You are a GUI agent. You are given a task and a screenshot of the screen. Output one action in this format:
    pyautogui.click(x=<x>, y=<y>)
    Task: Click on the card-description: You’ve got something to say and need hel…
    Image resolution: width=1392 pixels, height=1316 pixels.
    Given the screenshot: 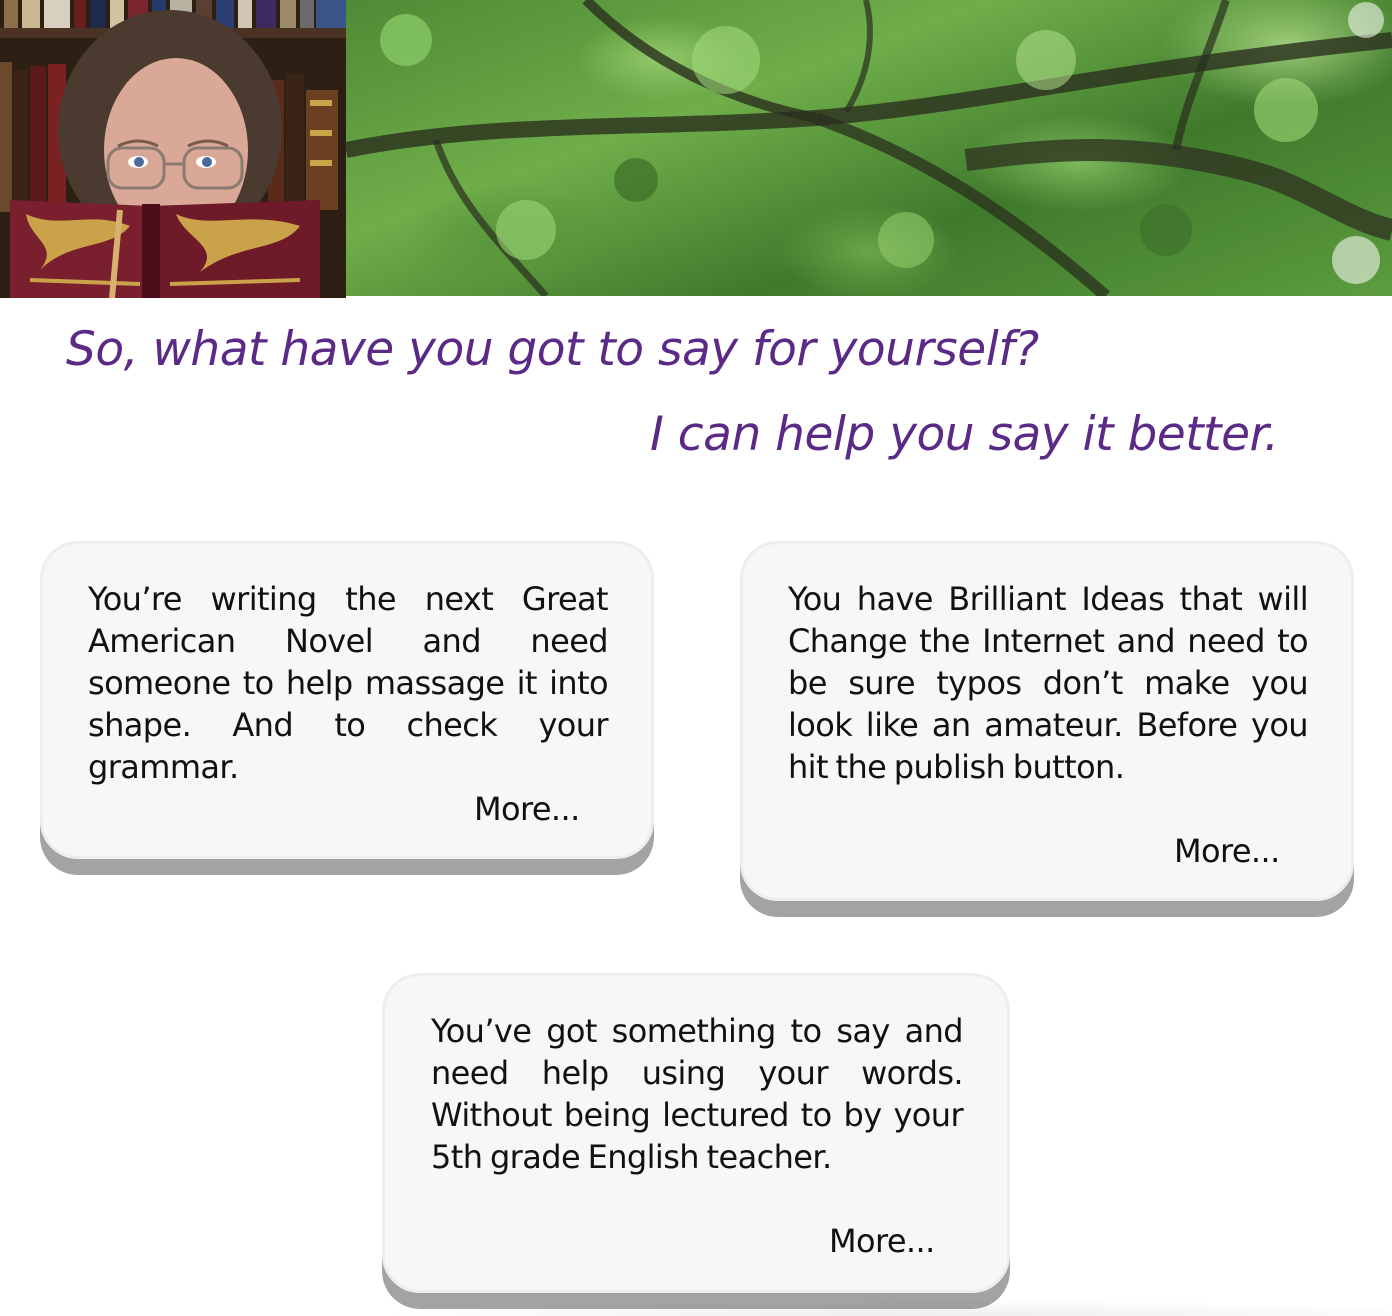 What is the action you would take?
    pyautogui.click(x=697, y=1094)
    